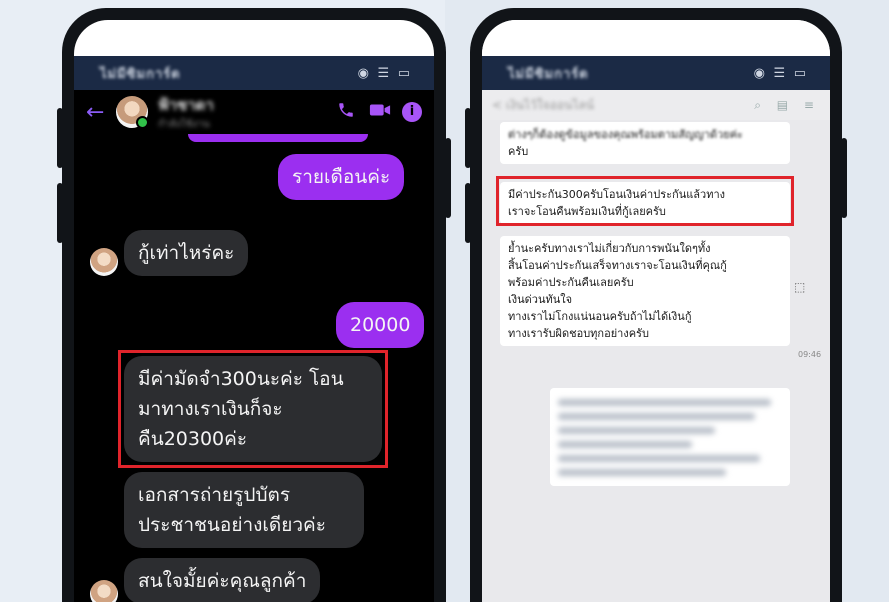 Image resolution: width=889 pixels, height=602 pixels. Describe the element at coordinates (186, 104) in the screenshot. I see `contact-name: ฟ้าชาดา` at that location.